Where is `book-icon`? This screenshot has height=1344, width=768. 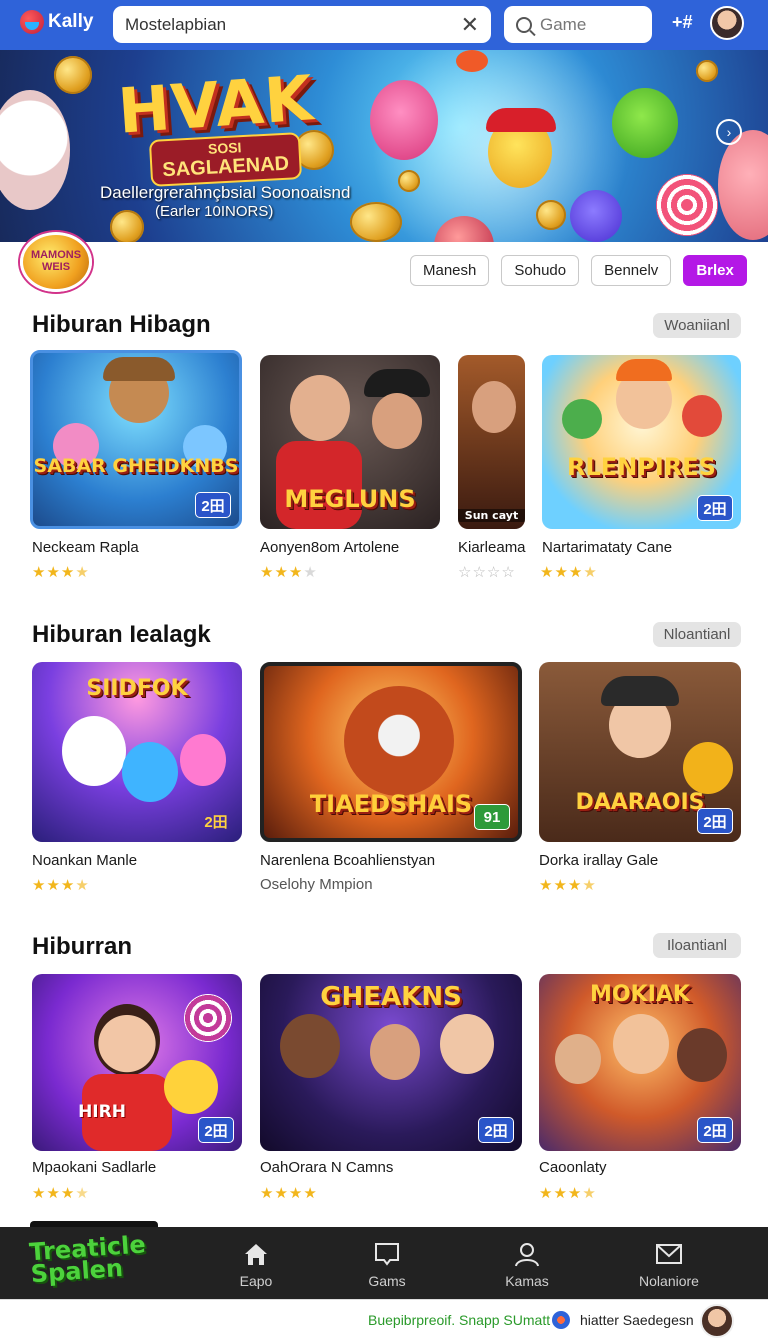 book-icon is located at coordinates (387, 1254).